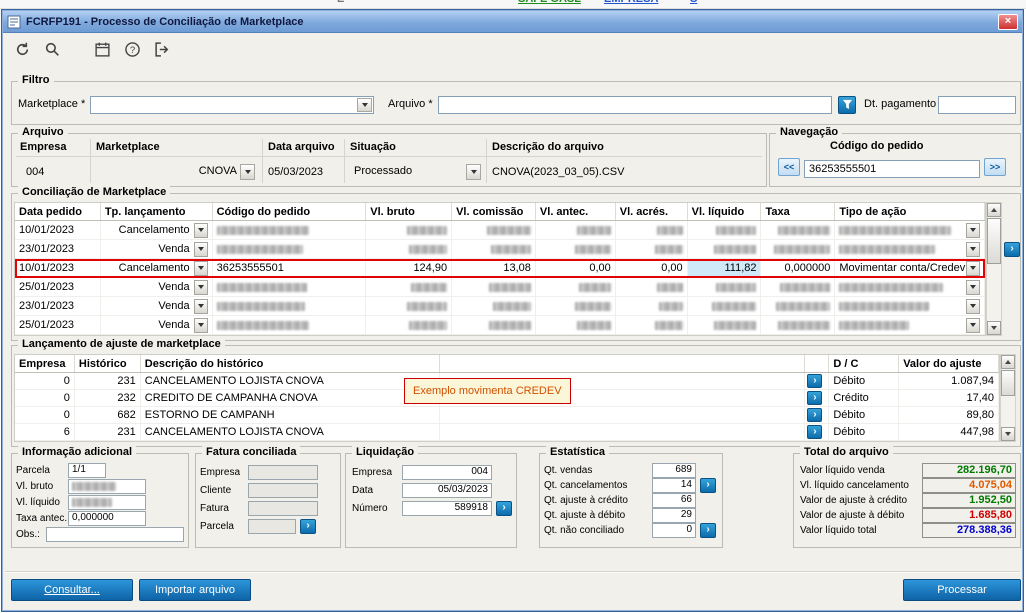 The image size is (1026, 613). What do you see at coordinates (383, 171) in the screenshot?
I see `situacao-value: Processado` at bounding box center [383, 171].